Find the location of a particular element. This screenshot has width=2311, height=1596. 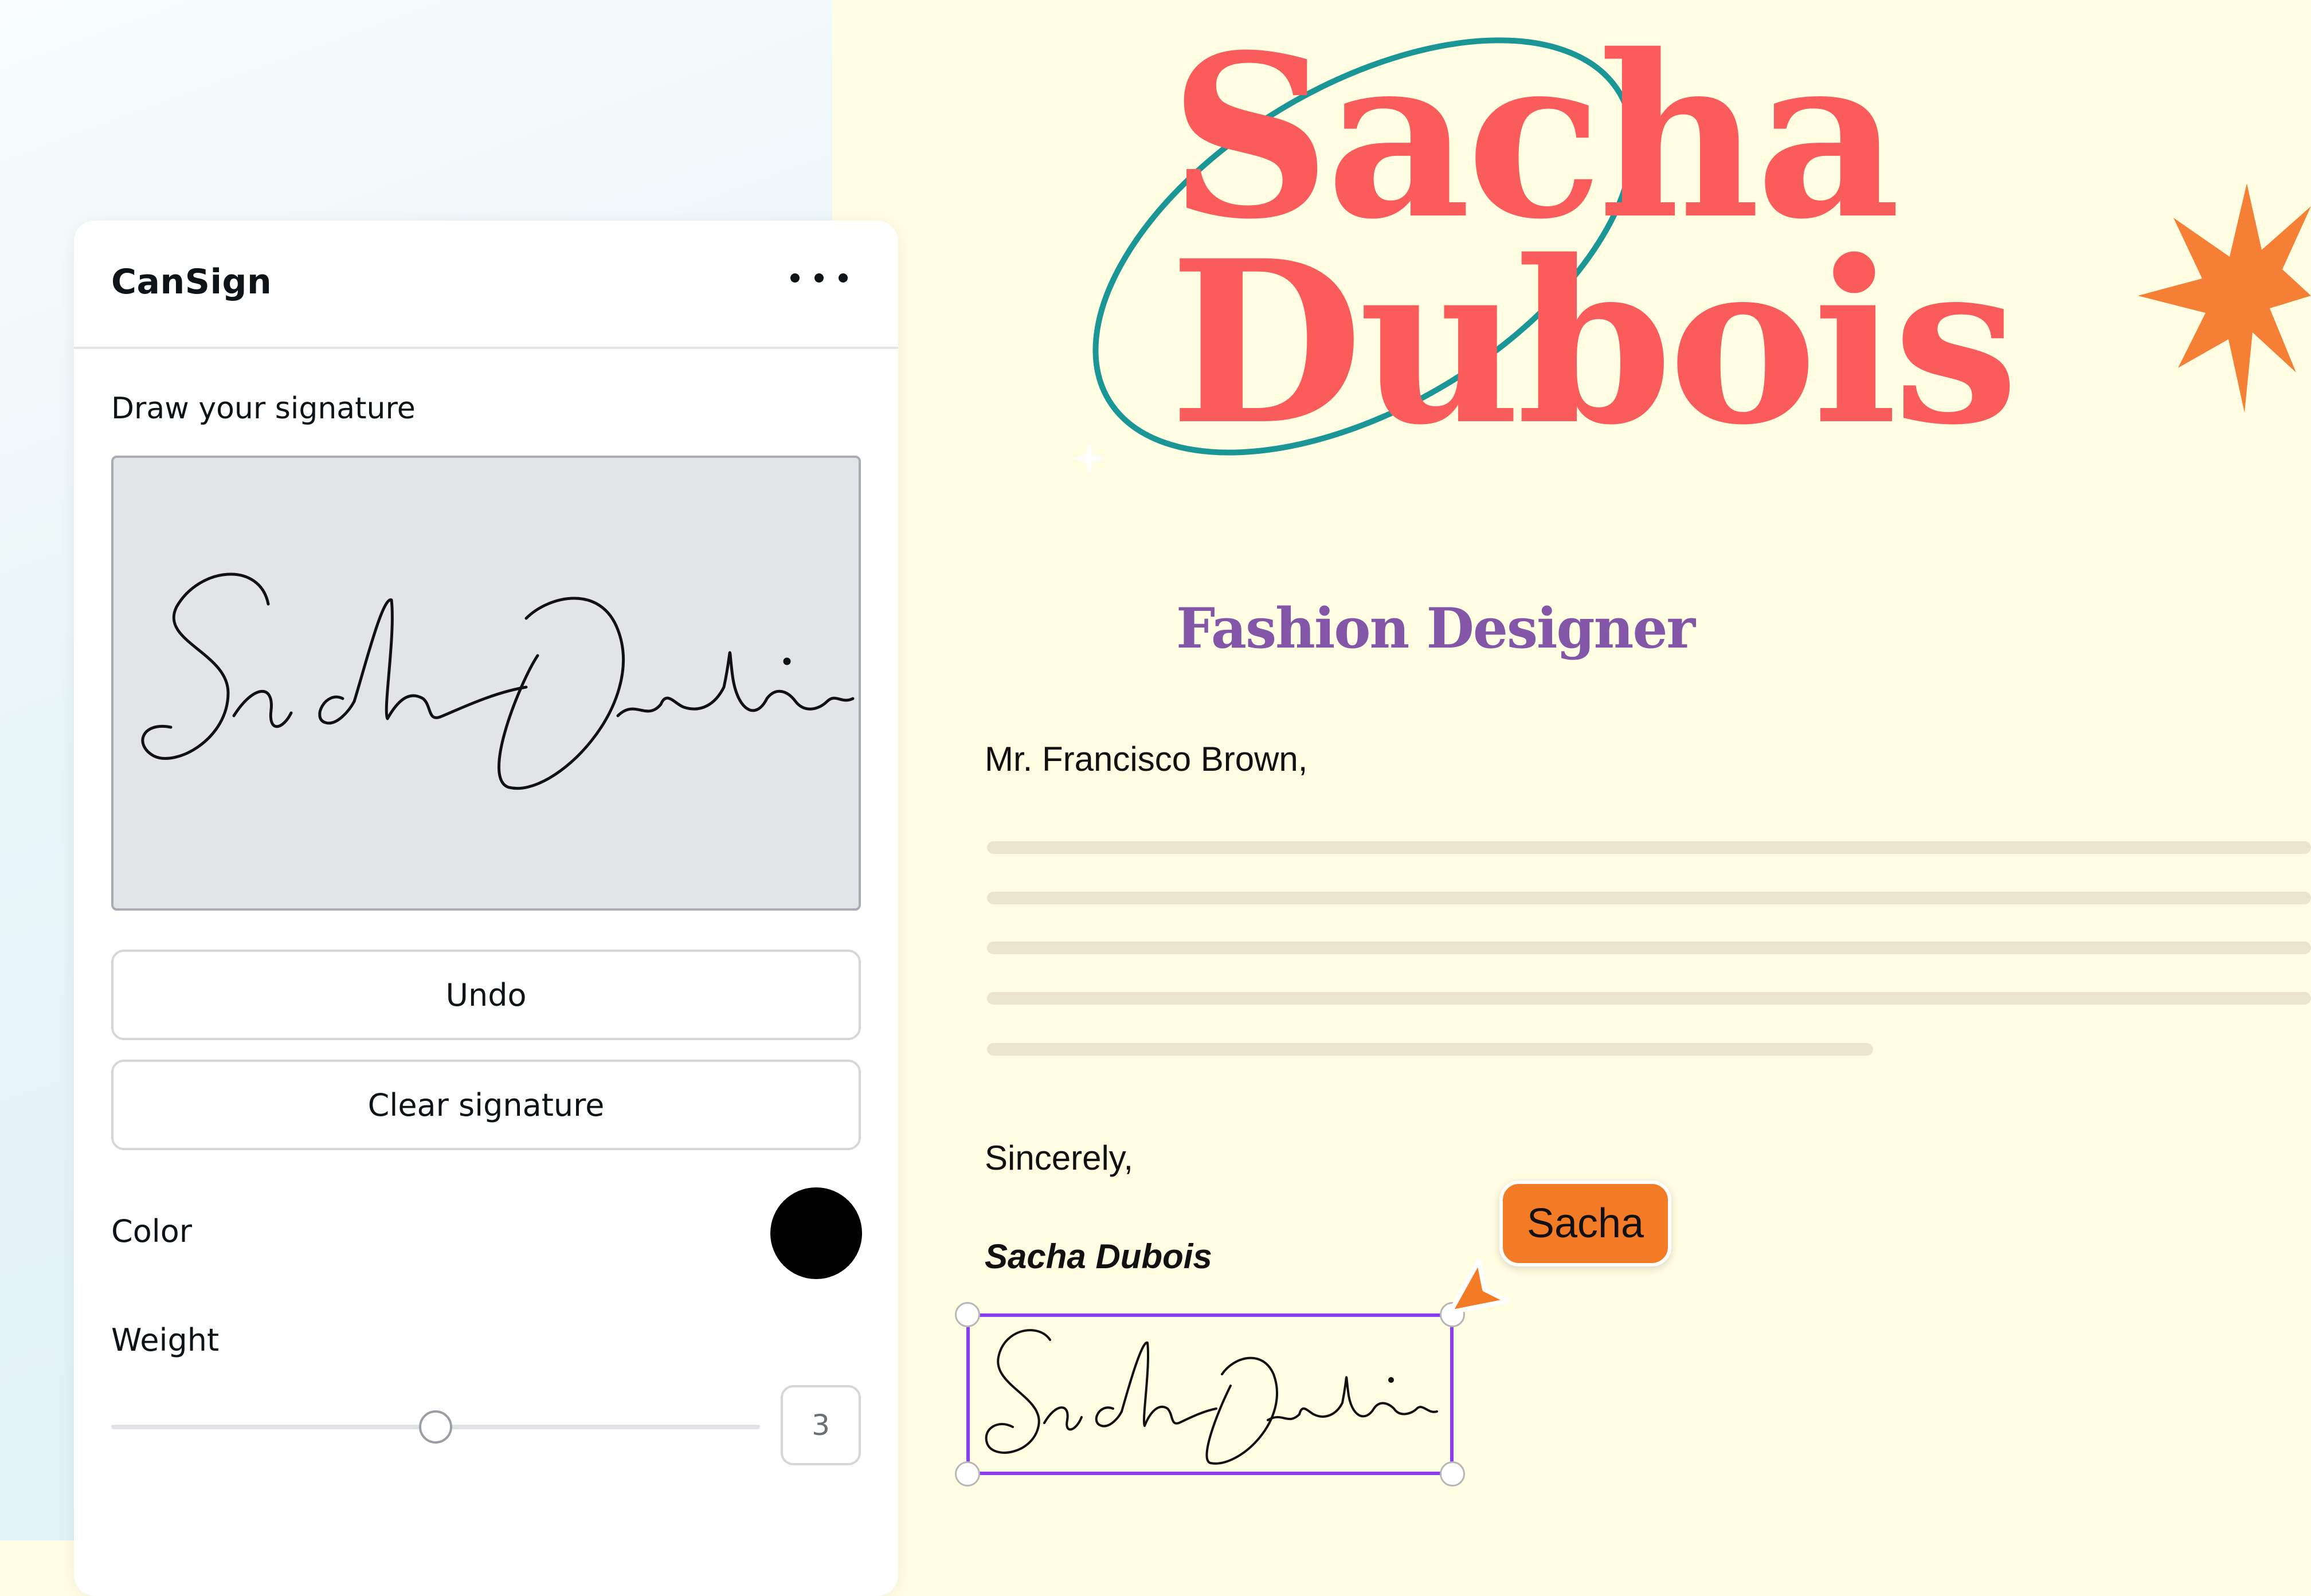

panel-title: CanSign is located at coordinates (191, 282).